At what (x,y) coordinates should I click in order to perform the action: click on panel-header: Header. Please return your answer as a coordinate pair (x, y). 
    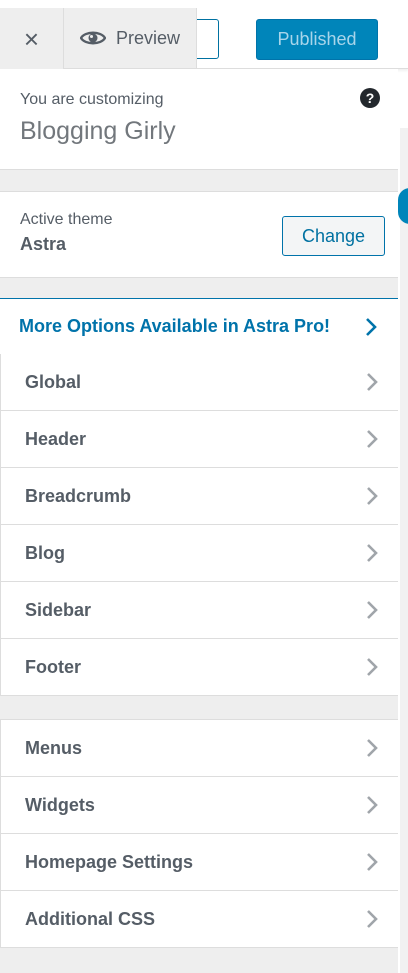
    Looking at the image, I should click on (199, 439).